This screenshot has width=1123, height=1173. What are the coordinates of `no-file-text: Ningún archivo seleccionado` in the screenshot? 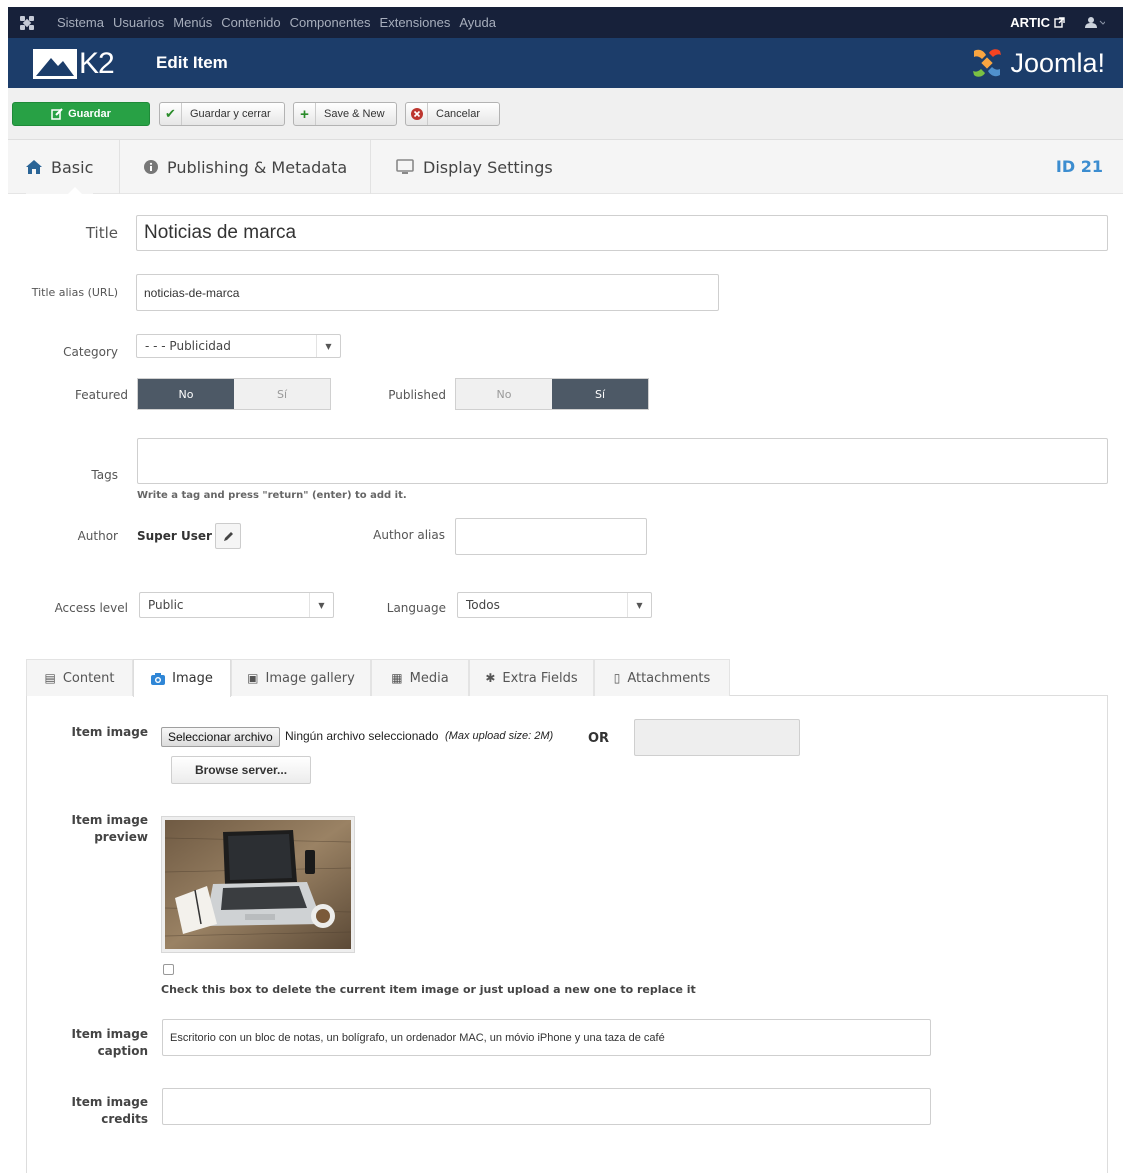 It's located at (362, 736).